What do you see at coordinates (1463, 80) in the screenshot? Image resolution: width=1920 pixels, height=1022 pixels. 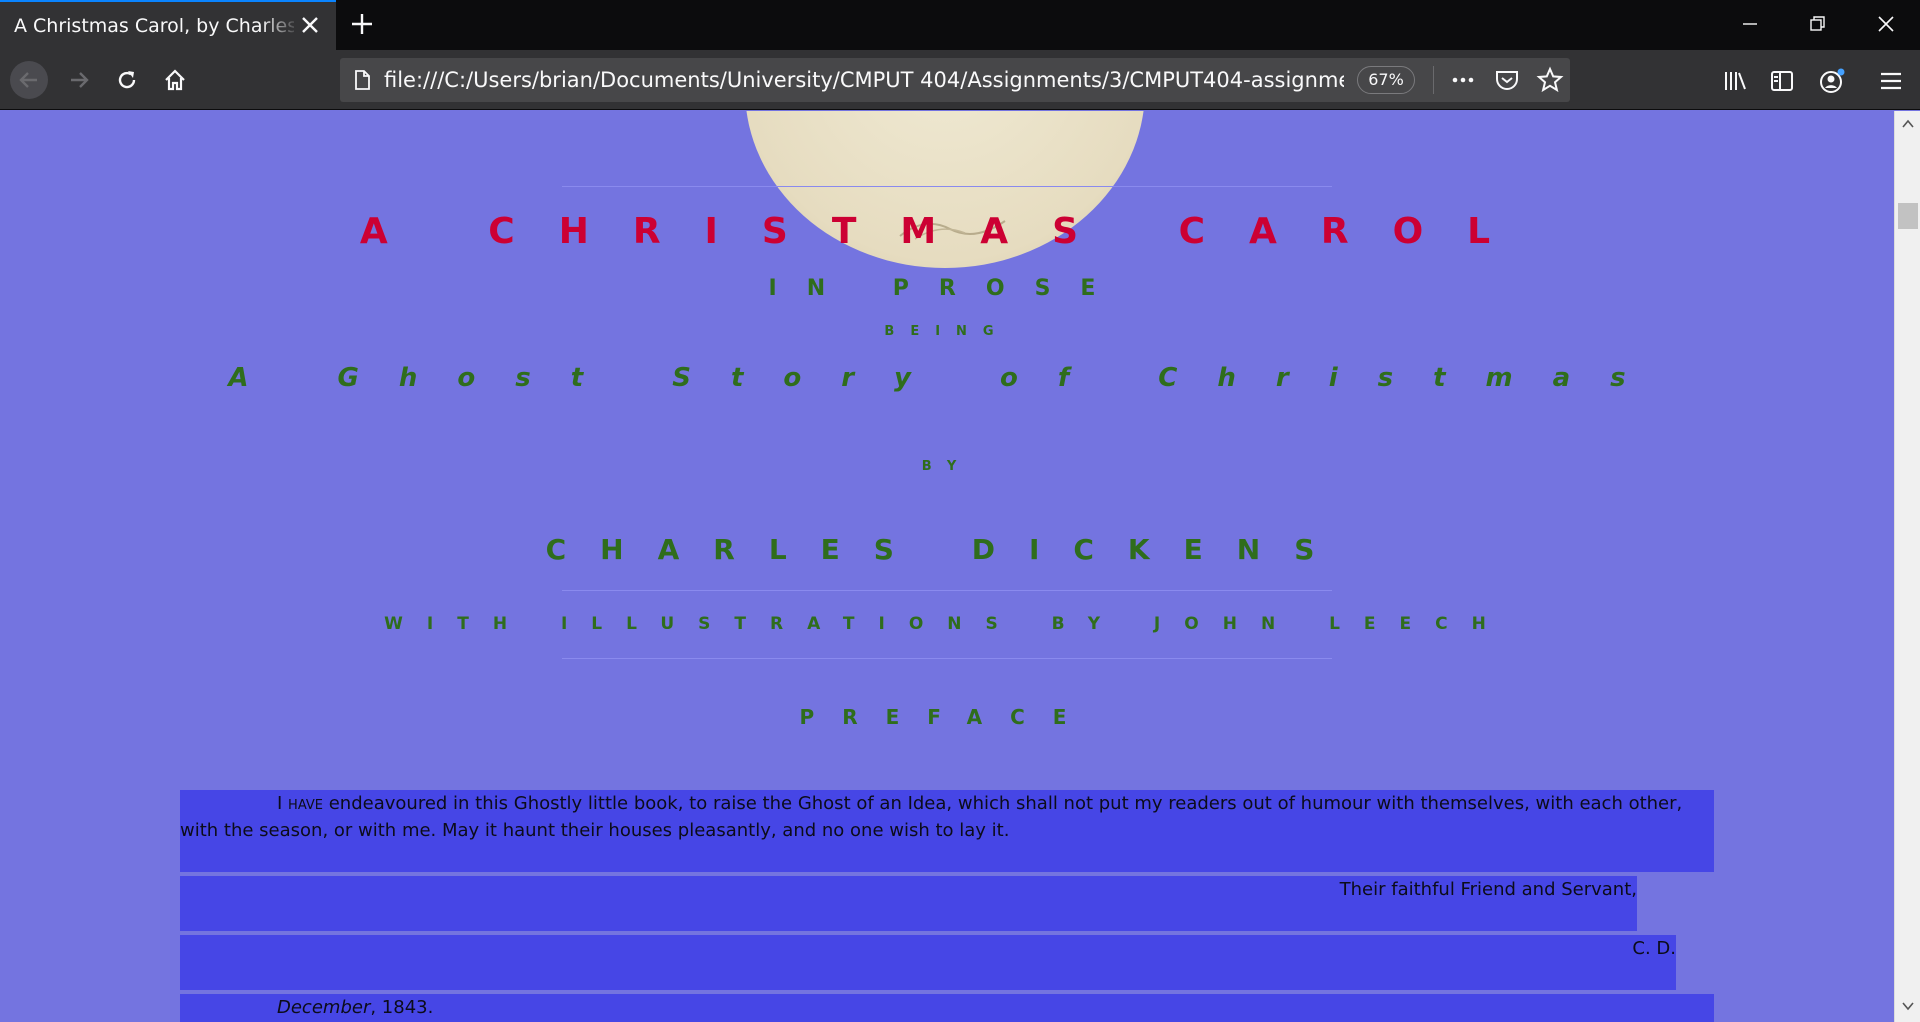 I see `more-icon` at bounding box center [1463, 80].